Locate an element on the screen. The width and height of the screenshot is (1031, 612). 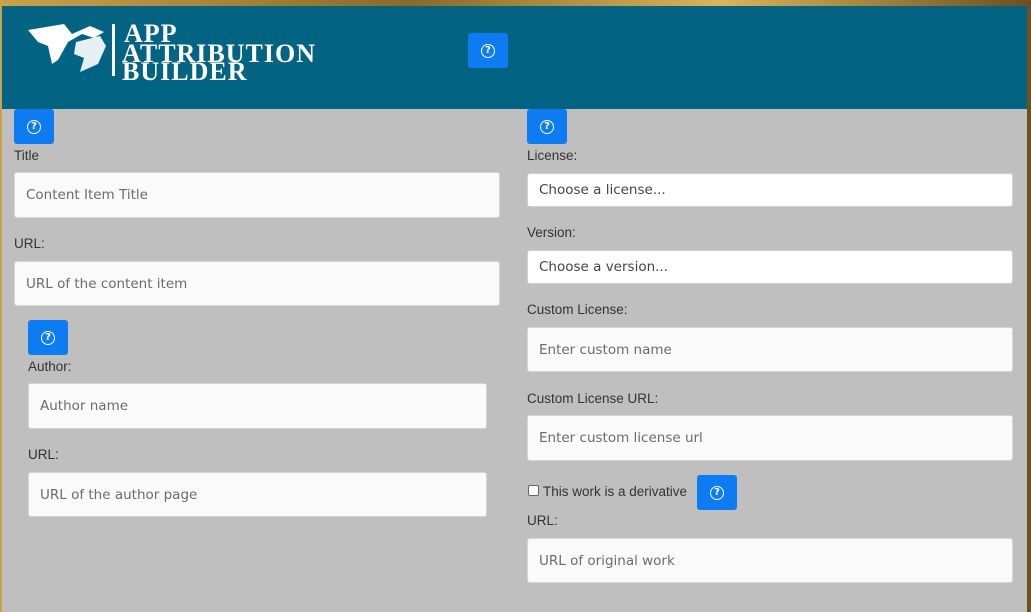
url-label: URL: is located at coordinates (29, 243).